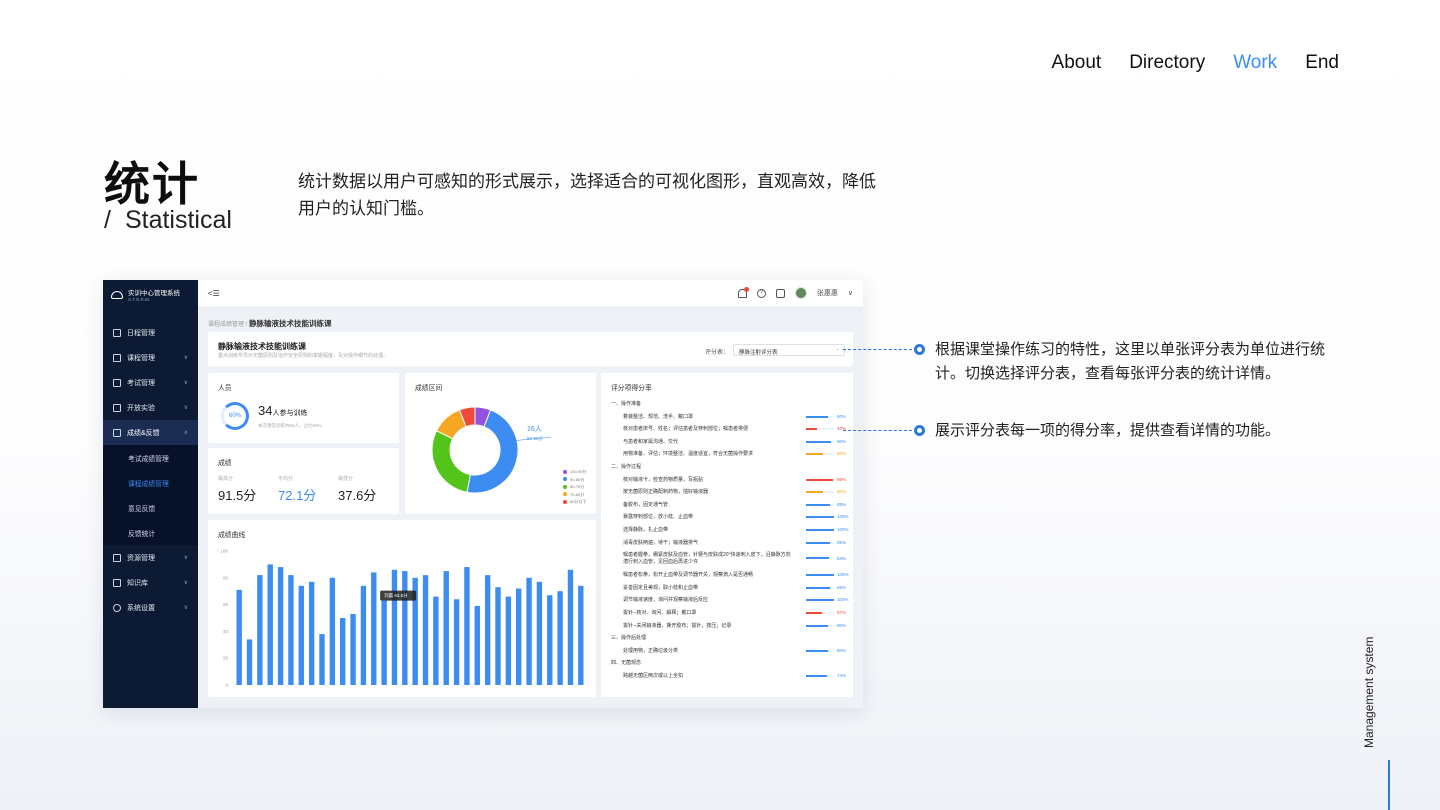  Describe the element at coordinates (117, 582) in the screenshot. I see `library-icon` at that location.